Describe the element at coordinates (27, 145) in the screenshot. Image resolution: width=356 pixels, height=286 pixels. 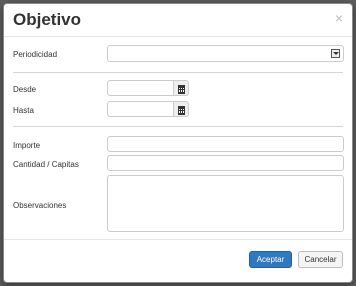
I see `importe-label: Importe` at that location.